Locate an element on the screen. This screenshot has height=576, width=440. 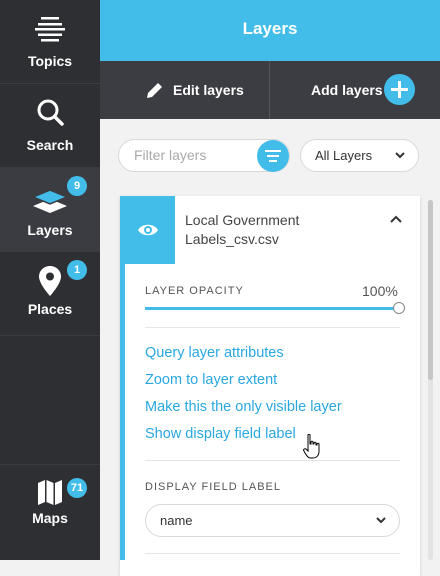
layer-card-accent is located at coordinates (122, 412).